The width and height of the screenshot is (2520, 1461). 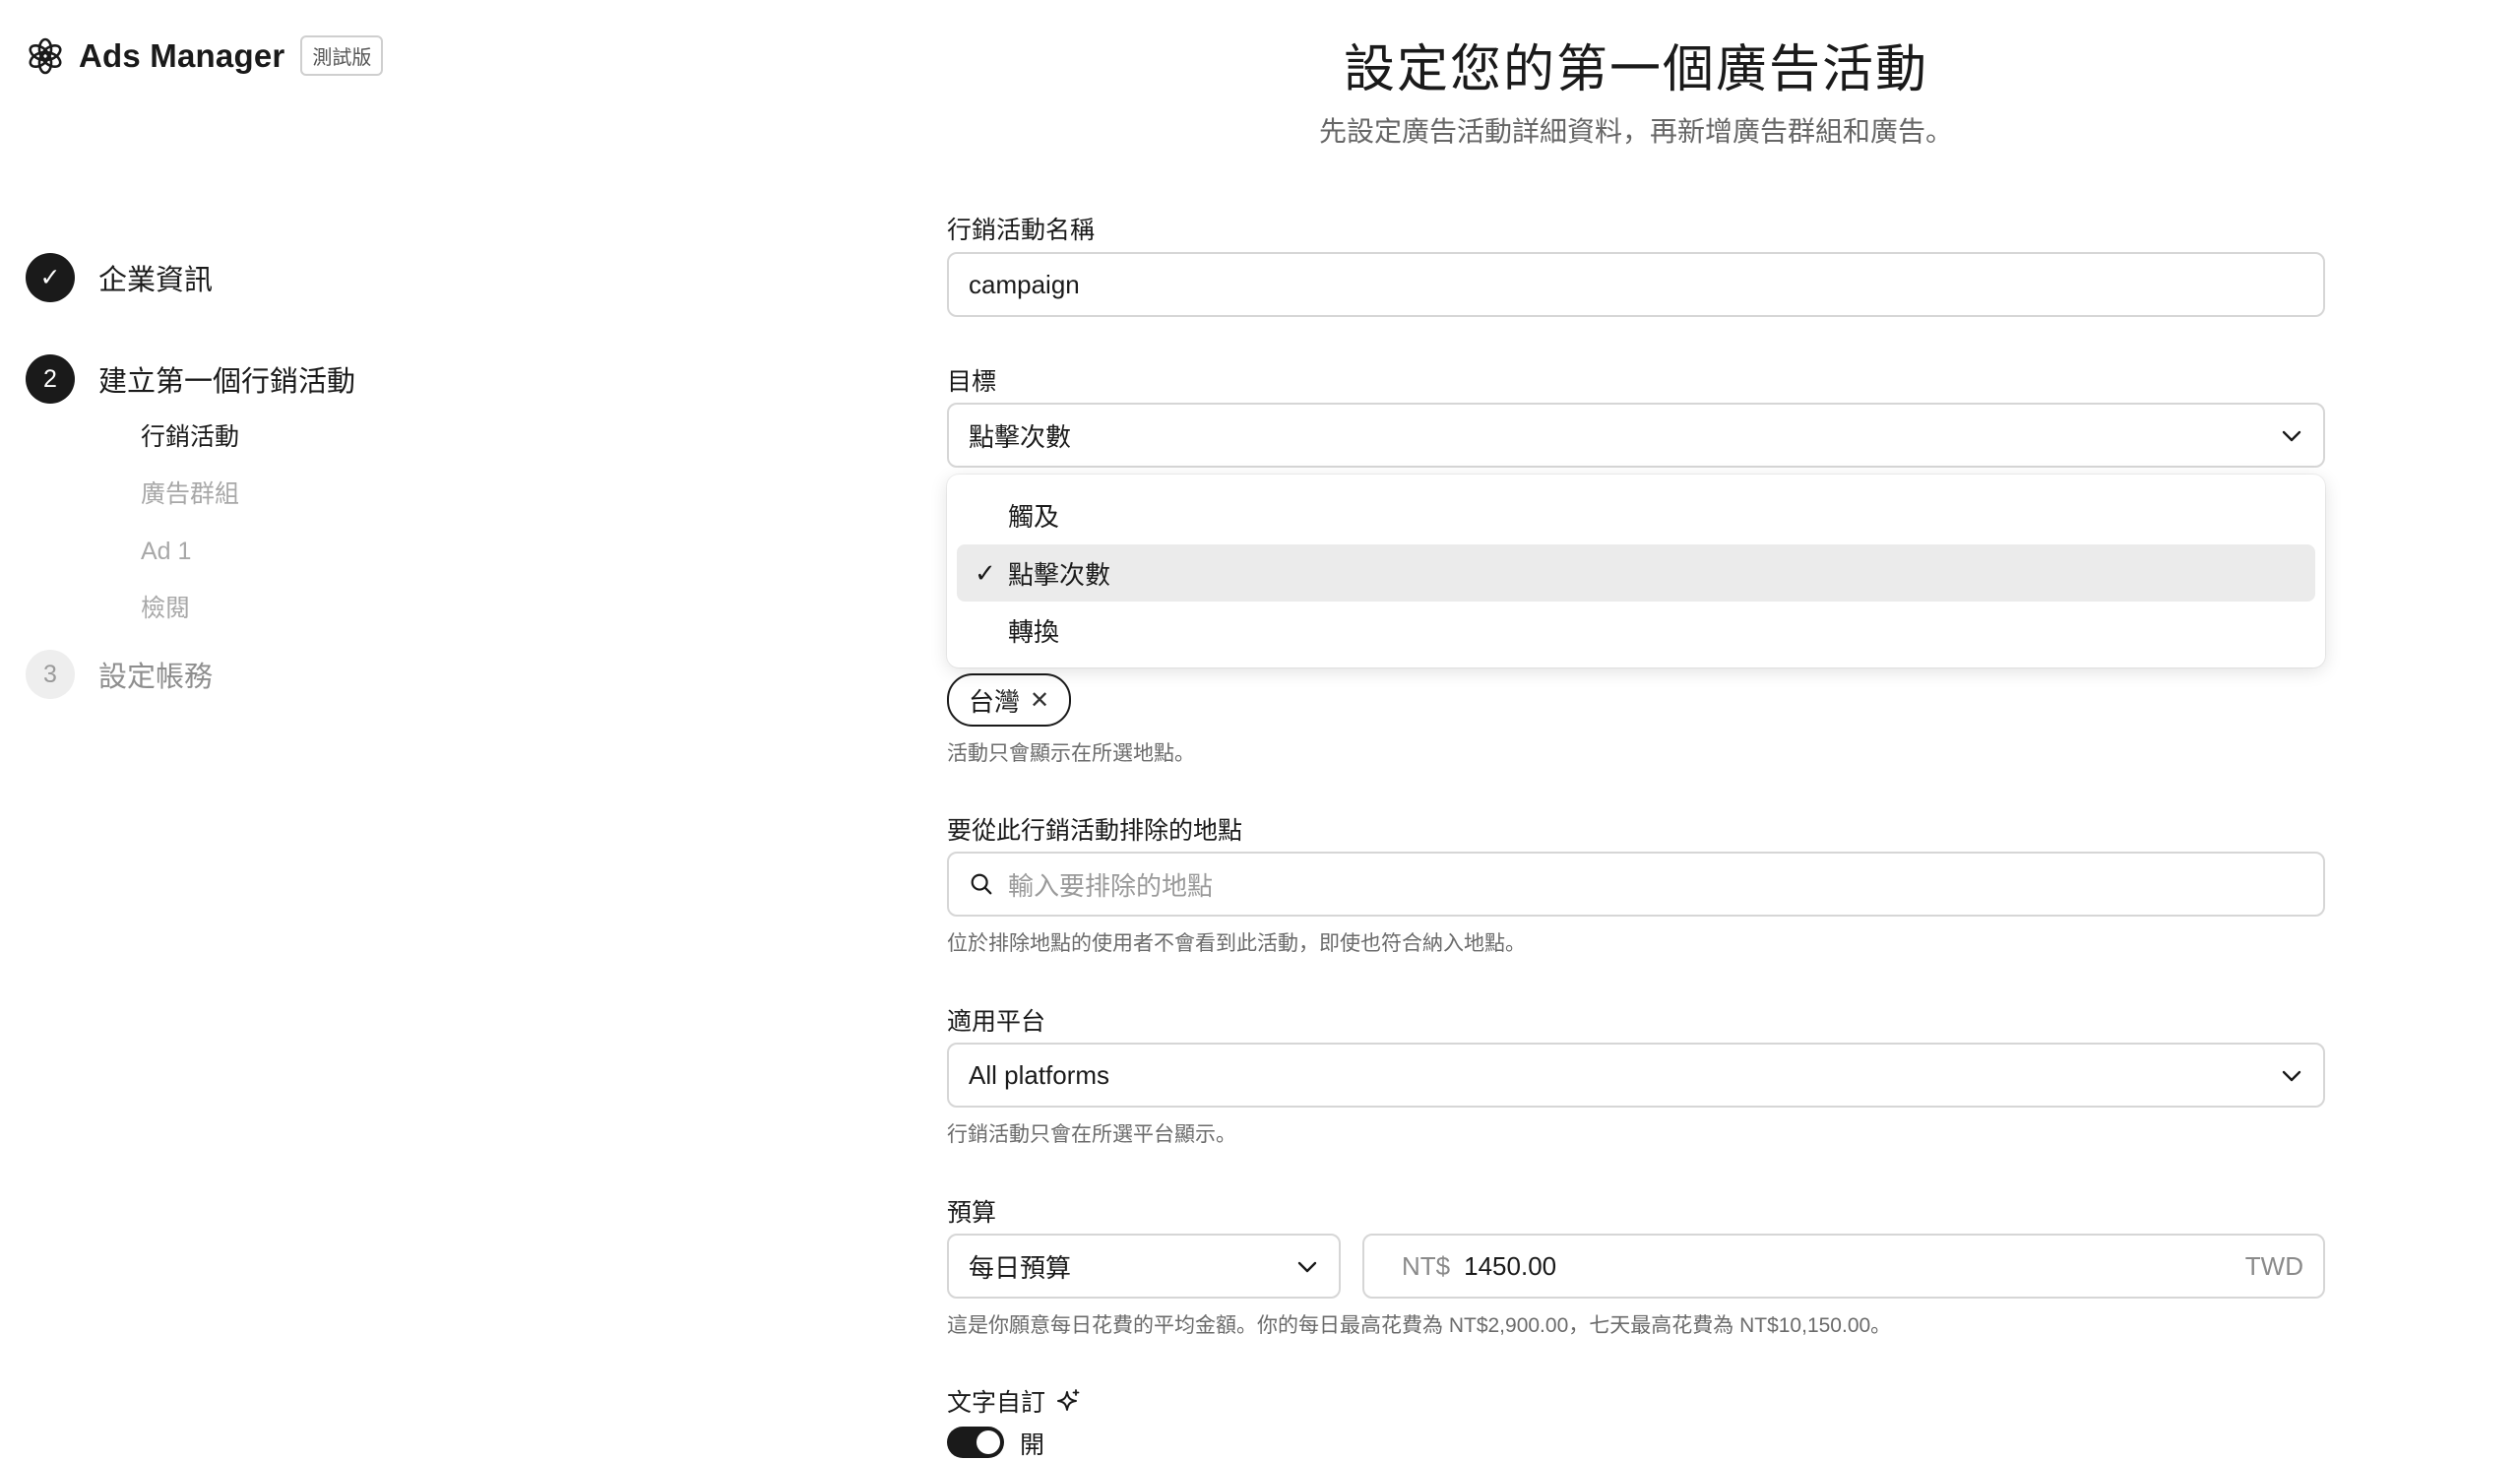 I want to click on budget-amount-input: NT$ 1450.00 TWD, so click(x=1843, y=1266).